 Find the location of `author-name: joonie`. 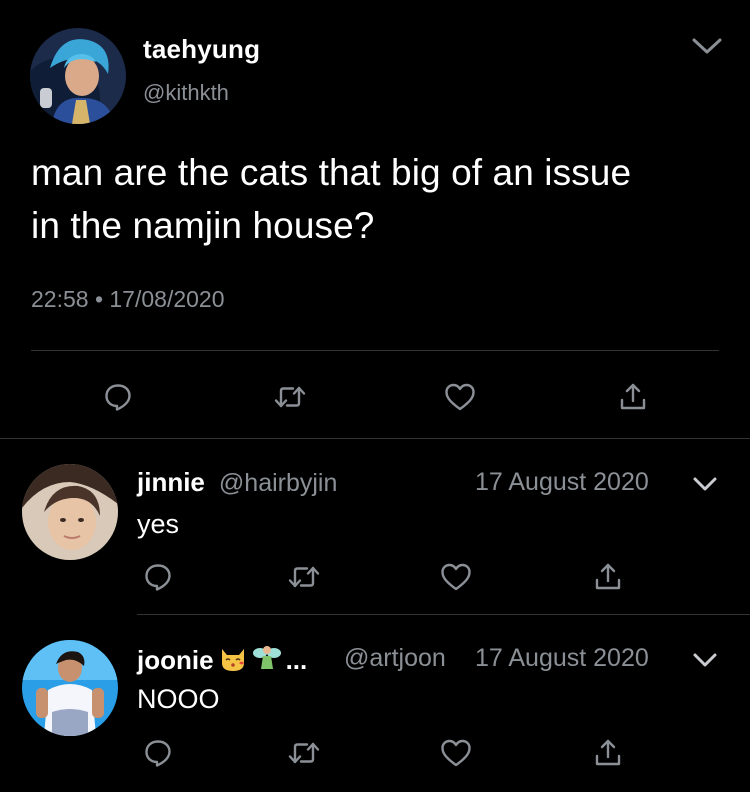

author-name: joonie is located at coordinates (175, 660).